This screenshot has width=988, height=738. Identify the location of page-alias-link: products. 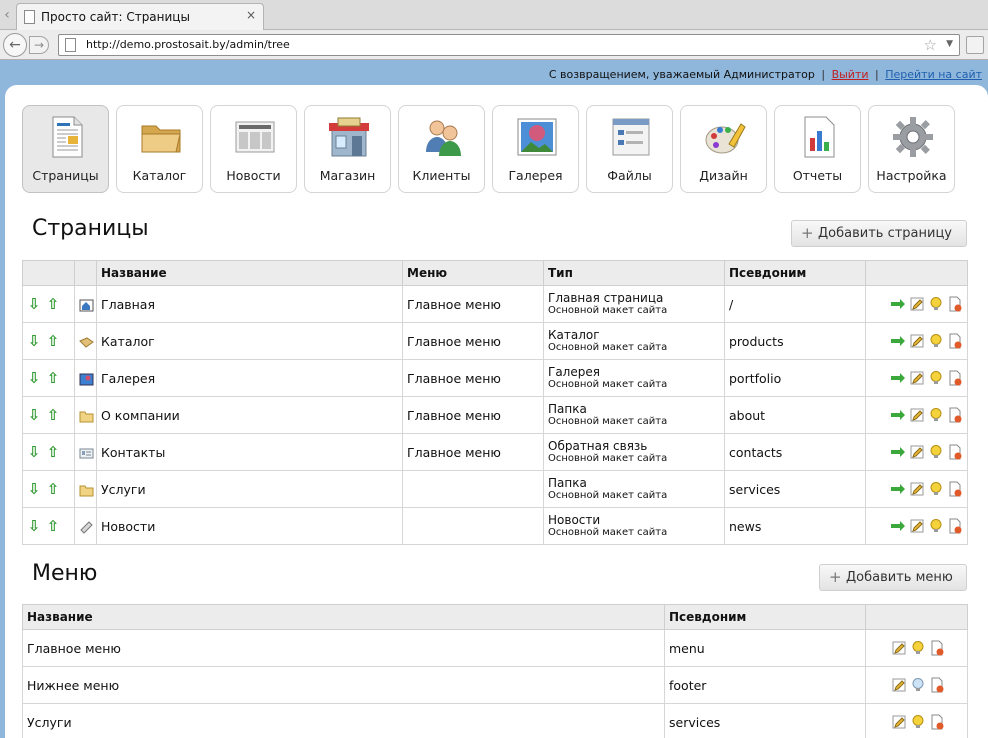
(756, 341).